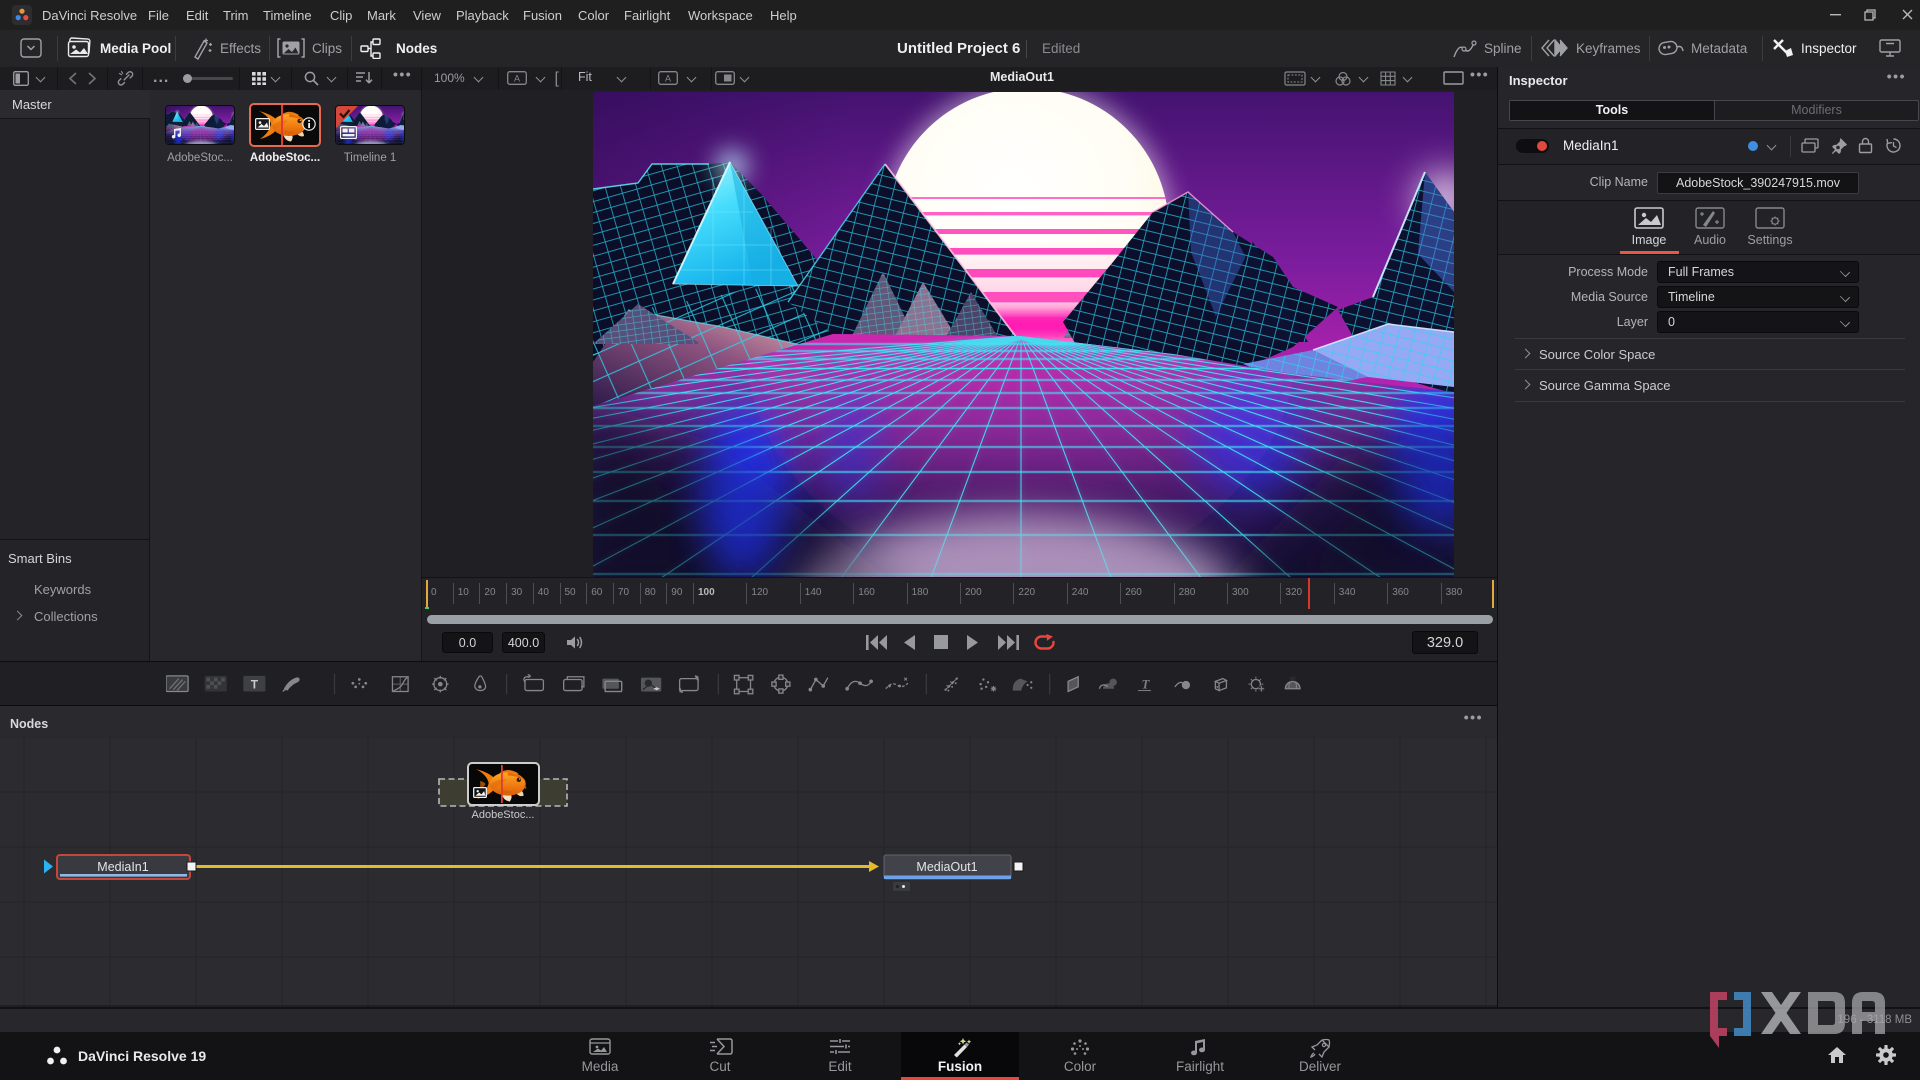 The height and width of the screenshot is (1080, 1920). I want to click on svg-text: MediaIn1, so click(122, 867).